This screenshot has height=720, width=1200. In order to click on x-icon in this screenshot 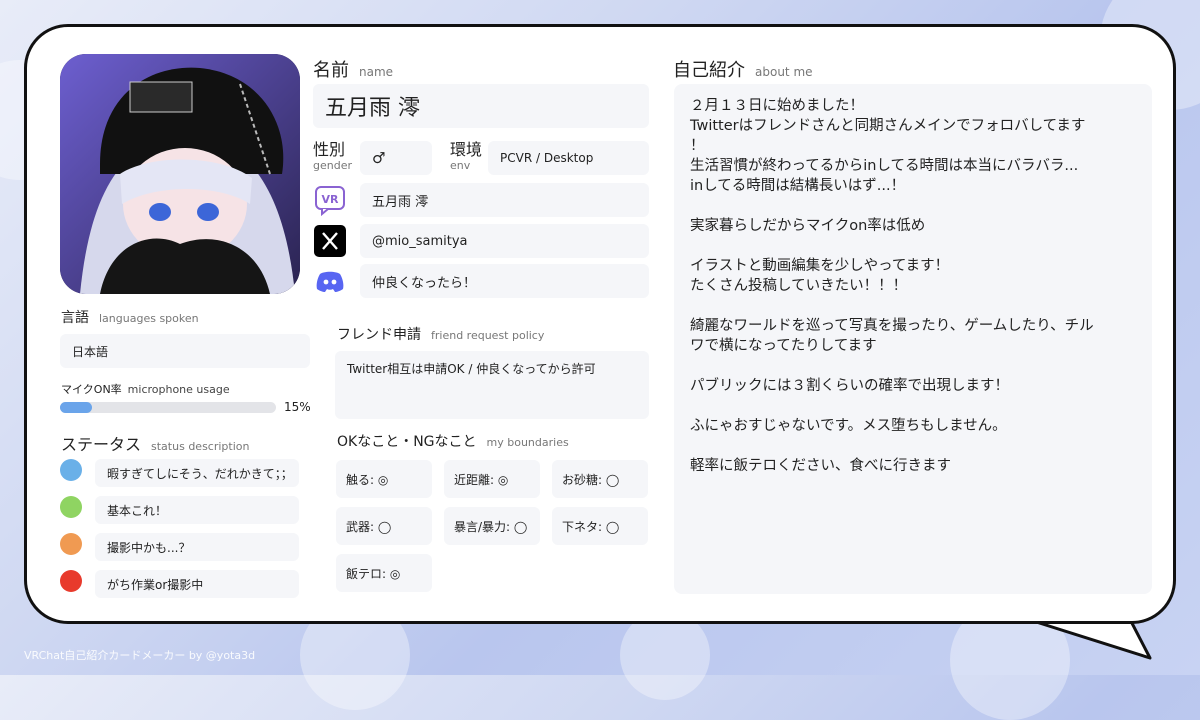, I will do `click(330, 241)`.